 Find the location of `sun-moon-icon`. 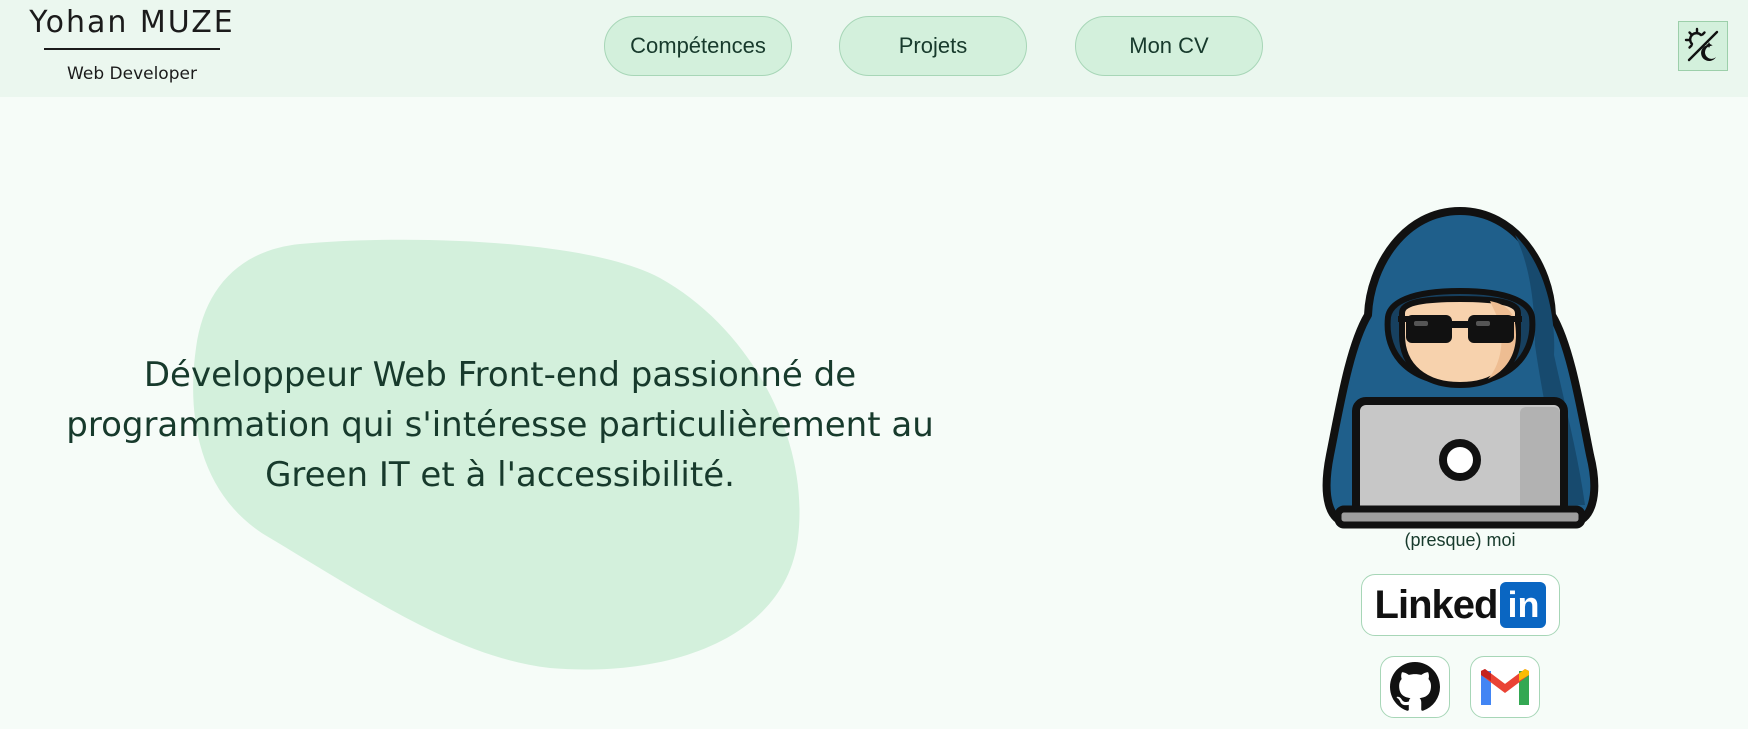

sun-moon-icon is located at coordinates (1701, 44).